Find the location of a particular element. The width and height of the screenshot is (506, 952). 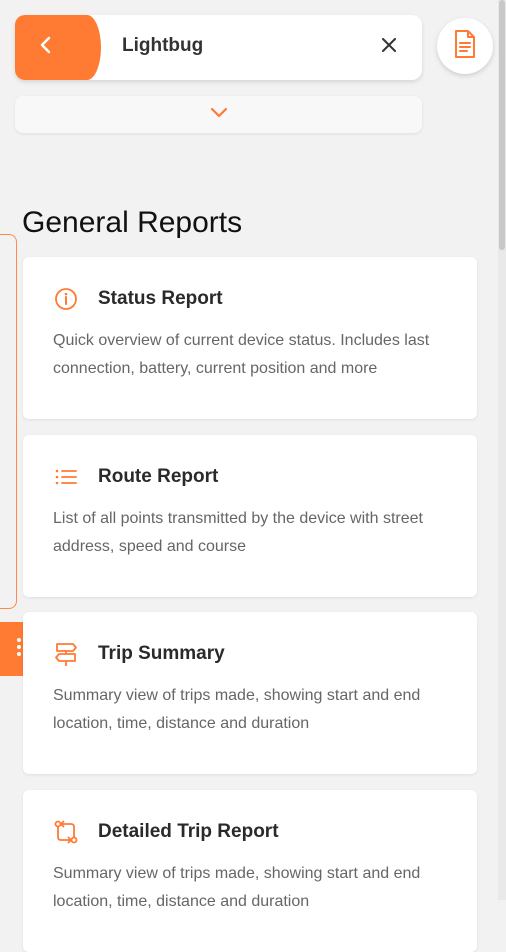

close-button is located at coordinates (389, 47).